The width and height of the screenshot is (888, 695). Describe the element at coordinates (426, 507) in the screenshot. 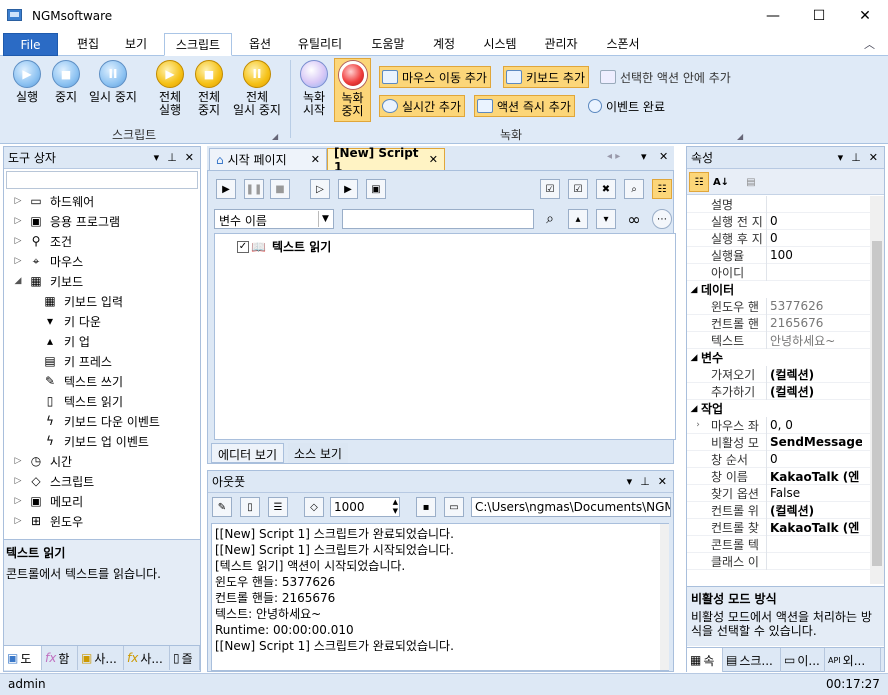

I see `save-icon: ▪` at that location.